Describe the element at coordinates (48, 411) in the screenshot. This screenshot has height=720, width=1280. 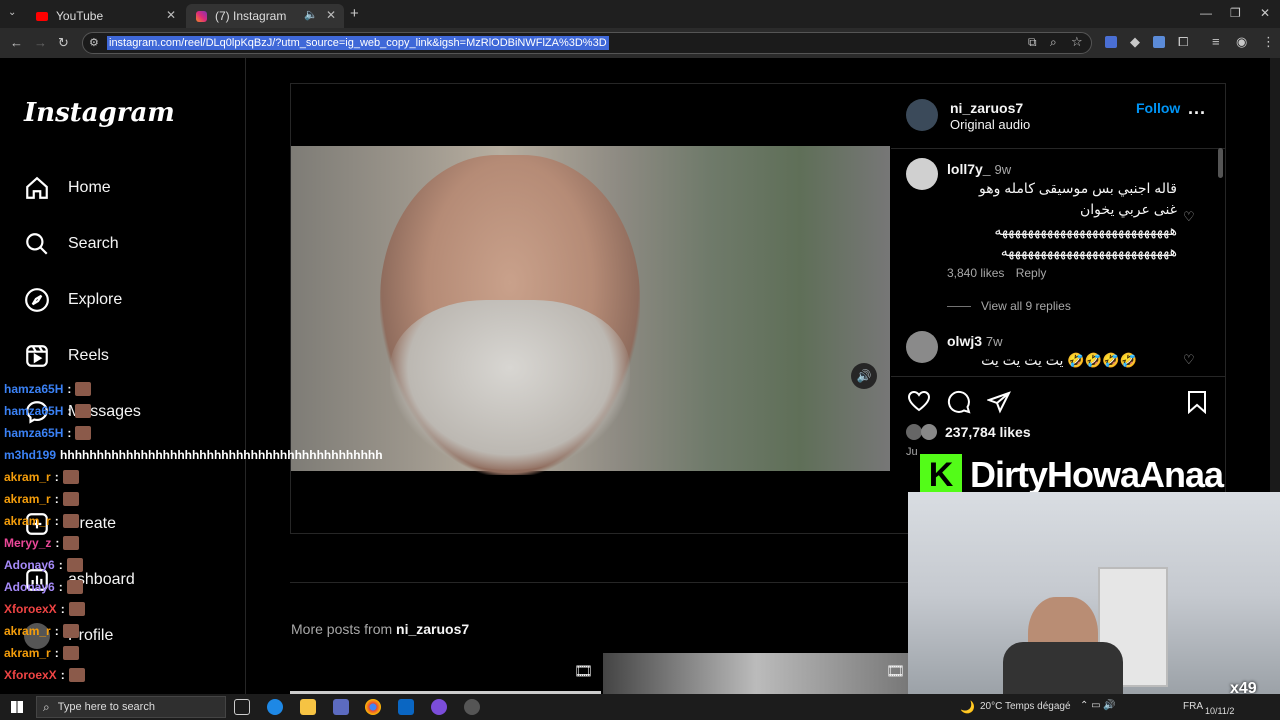
I see `chat-message: hamza65H:` at that location.